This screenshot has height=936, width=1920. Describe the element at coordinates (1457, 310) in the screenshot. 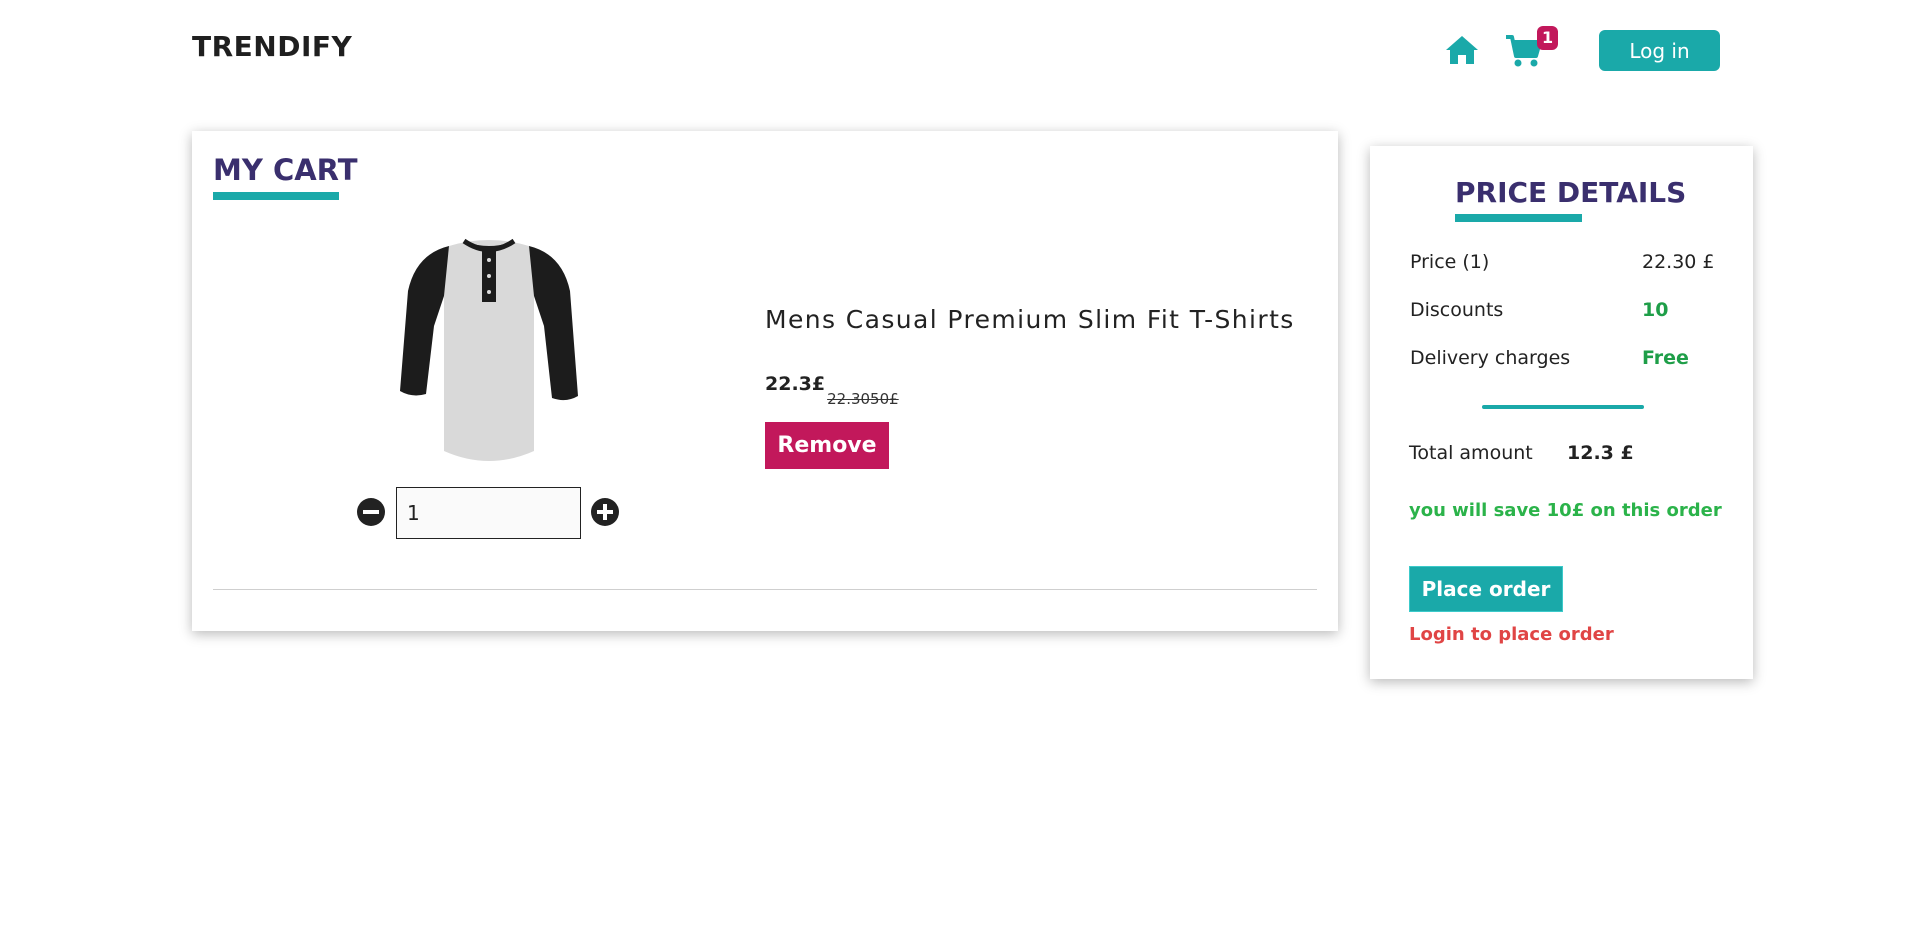

I see `discounts-label: Discounts` at that location.